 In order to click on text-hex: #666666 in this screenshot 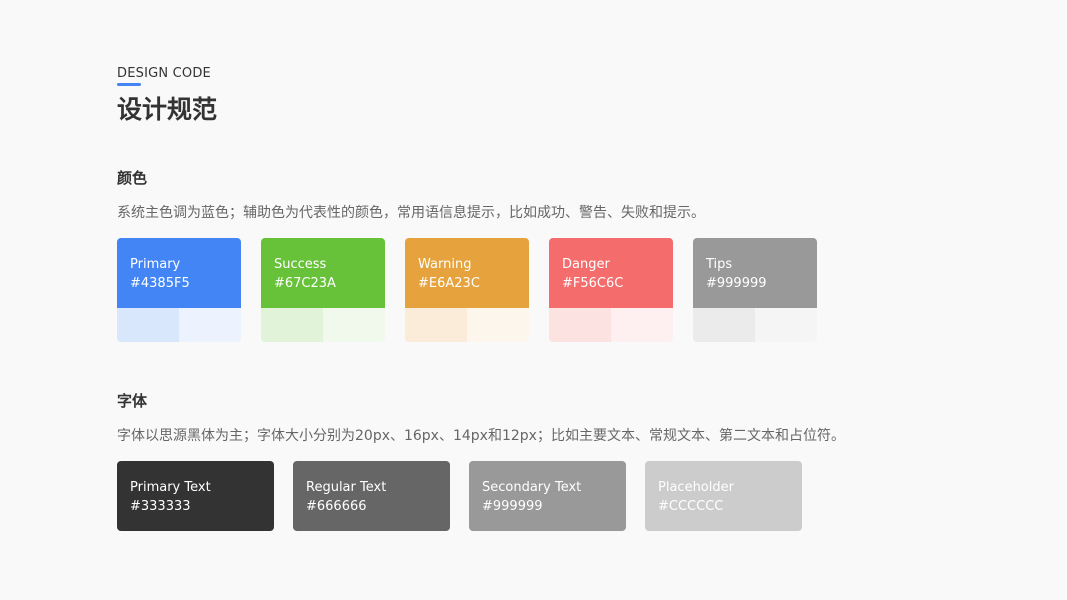, I will do `click(336, 506)`.